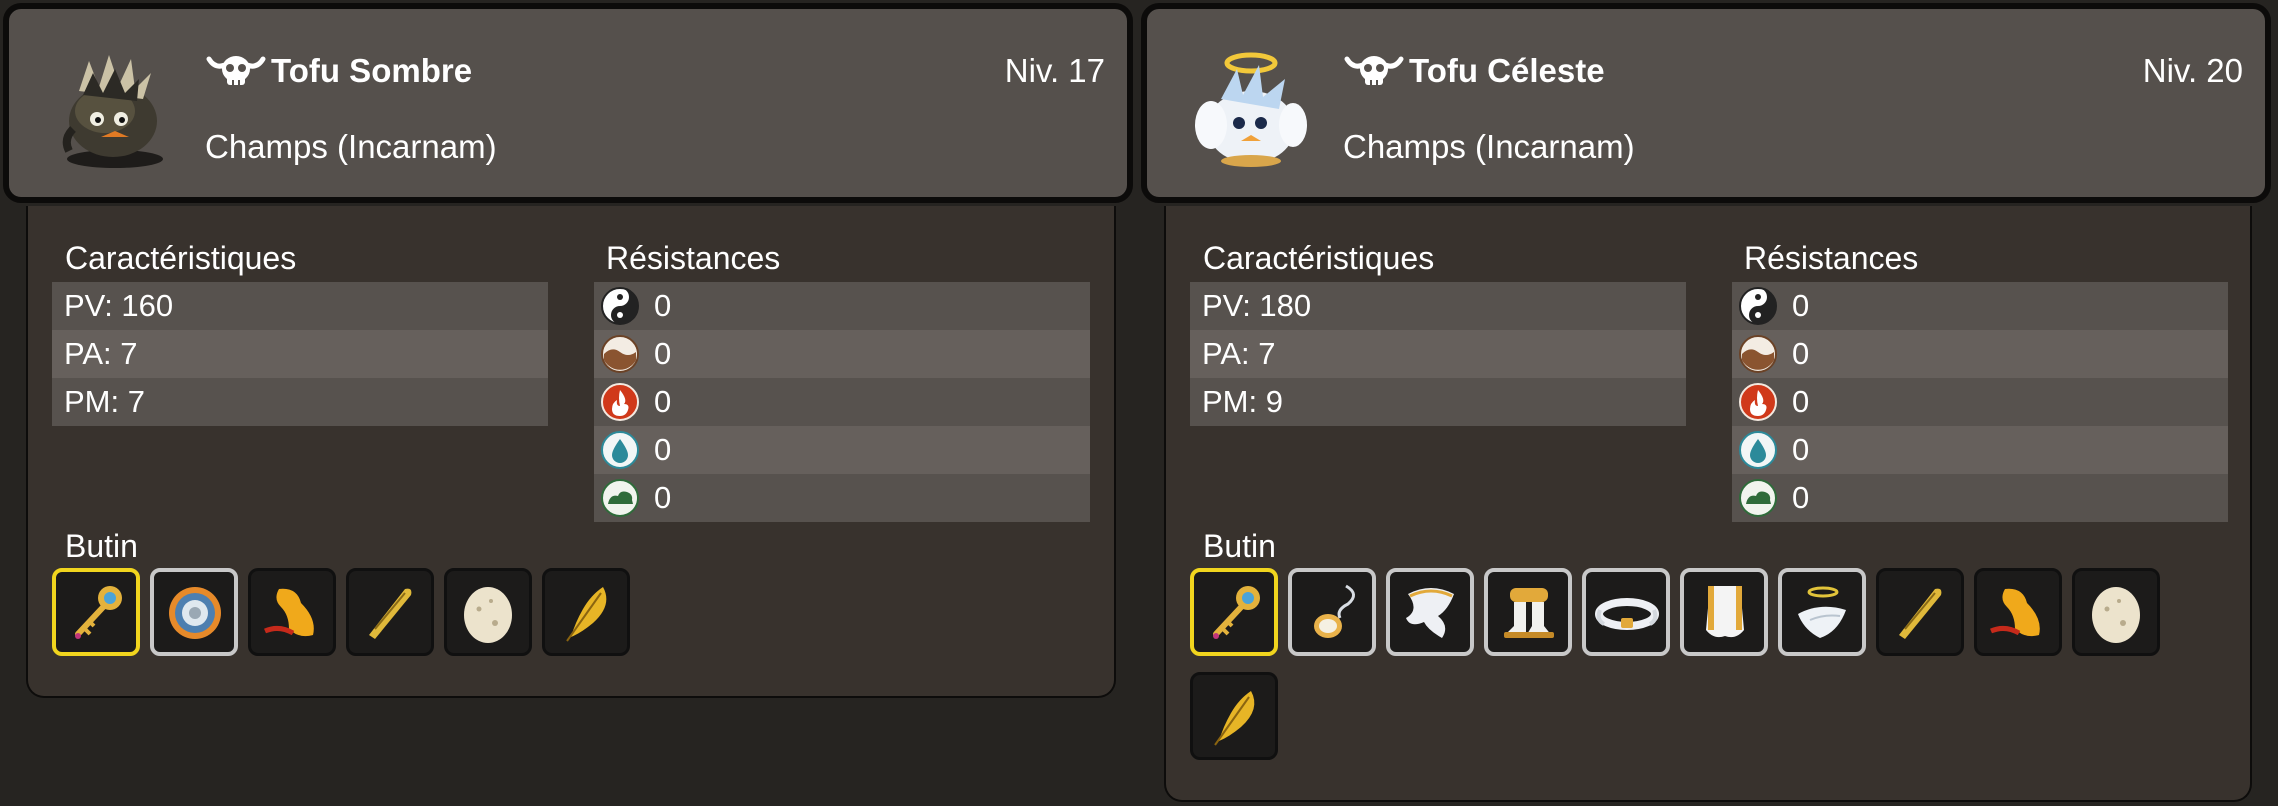 The height and width of the screenshot is (806, 2278). I want to click on stats-list: PV: 180 PA: 7 PM: 9, so click(1438, 354).